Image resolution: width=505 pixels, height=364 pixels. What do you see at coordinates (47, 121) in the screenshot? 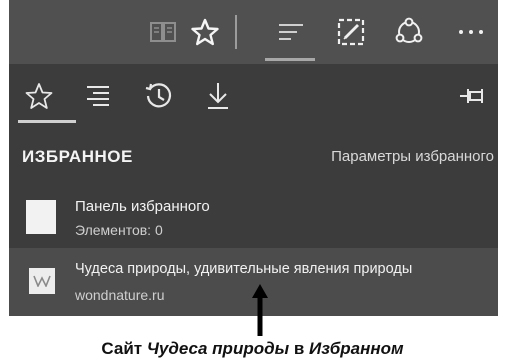
I see `favorites-tab-indicator` at bounding box center [47, 121].